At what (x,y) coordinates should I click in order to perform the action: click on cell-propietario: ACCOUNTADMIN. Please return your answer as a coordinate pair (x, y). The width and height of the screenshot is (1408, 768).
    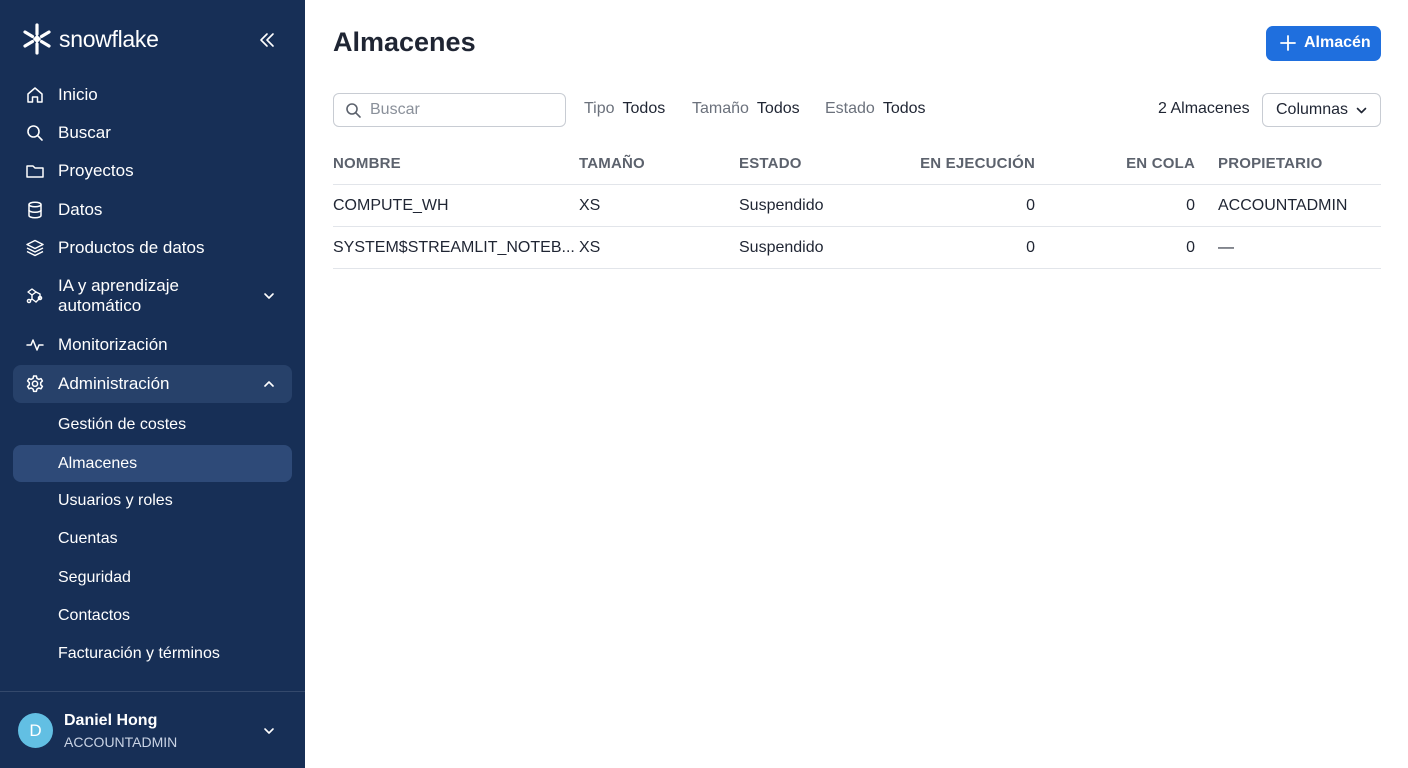
    Looking at the image, I should click on (1283, 205).